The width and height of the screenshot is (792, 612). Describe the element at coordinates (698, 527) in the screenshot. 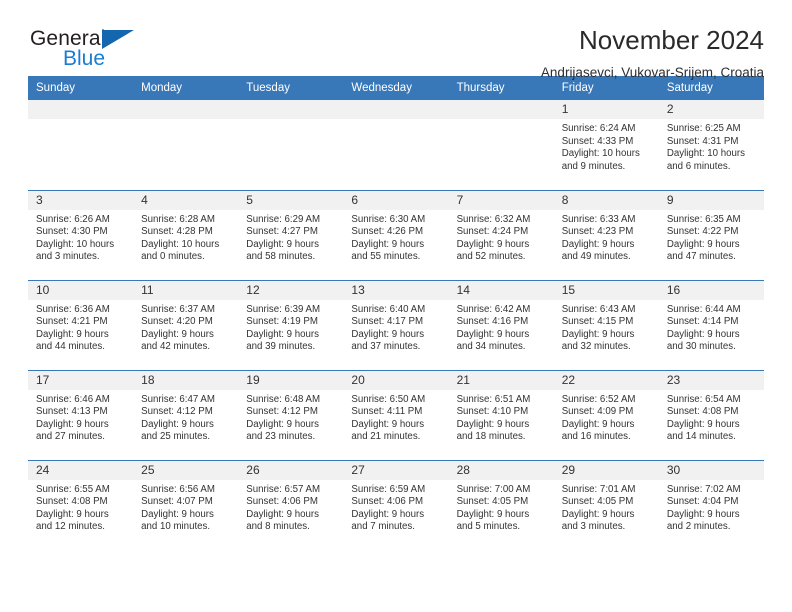

I see `daylight-text-line2: and 2 minutes.` at that location.